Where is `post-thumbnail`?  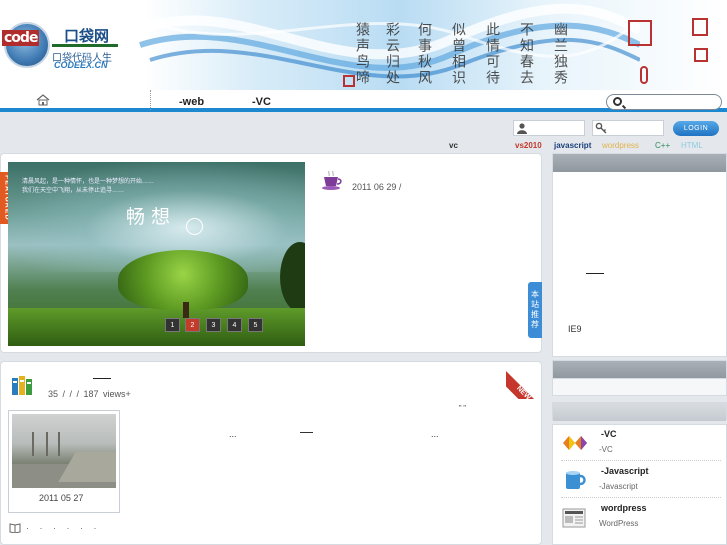 post-thumbnail is located at coordinates (64, 451).